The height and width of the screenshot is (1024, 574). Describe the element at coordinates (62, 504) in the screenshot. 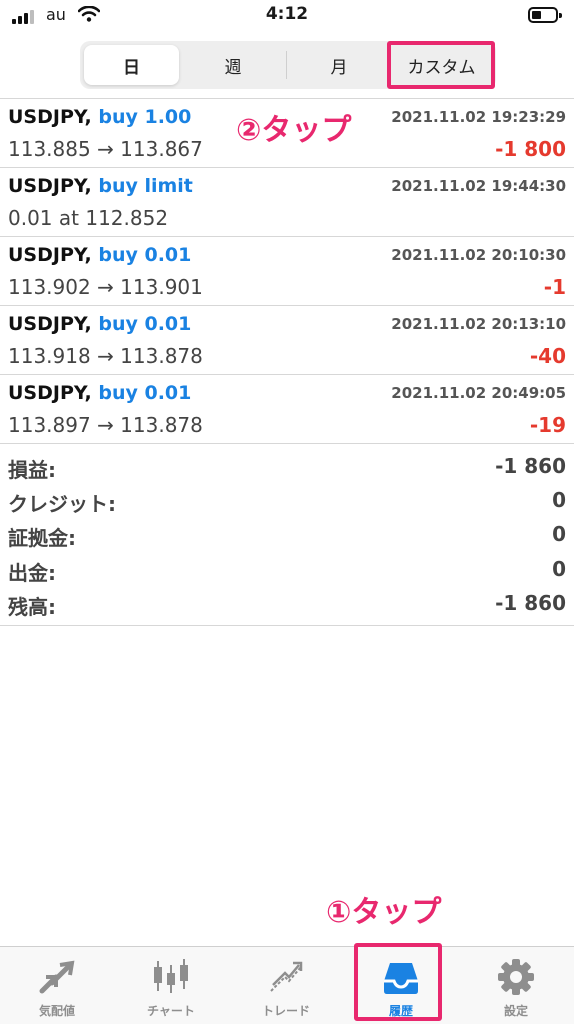

I see `summary-label: クレジット:` at that location.